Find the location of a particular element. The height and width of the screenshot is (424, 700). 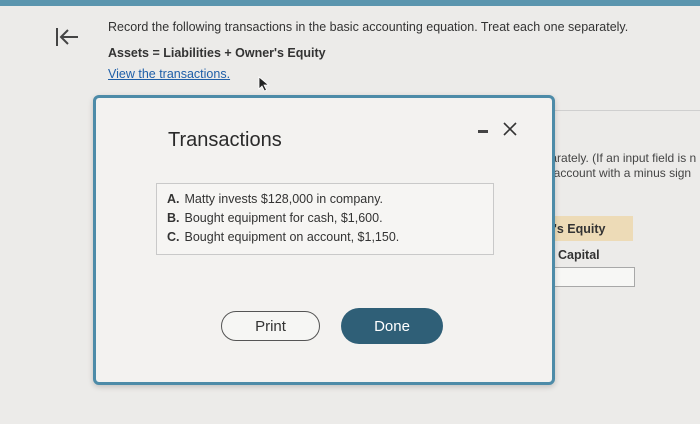

mouse-pointer-icon is located at coordinates (264, 84).